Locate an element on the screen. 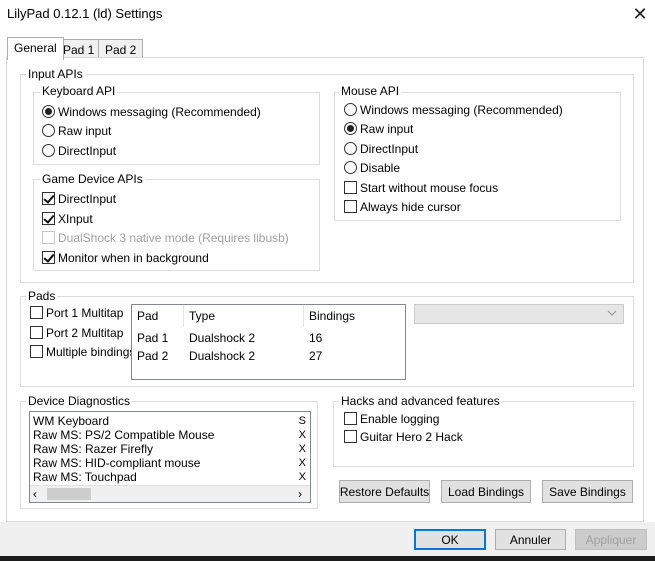 The image size is (655, 561). device-trail: S is located at coordinates (302, 421).